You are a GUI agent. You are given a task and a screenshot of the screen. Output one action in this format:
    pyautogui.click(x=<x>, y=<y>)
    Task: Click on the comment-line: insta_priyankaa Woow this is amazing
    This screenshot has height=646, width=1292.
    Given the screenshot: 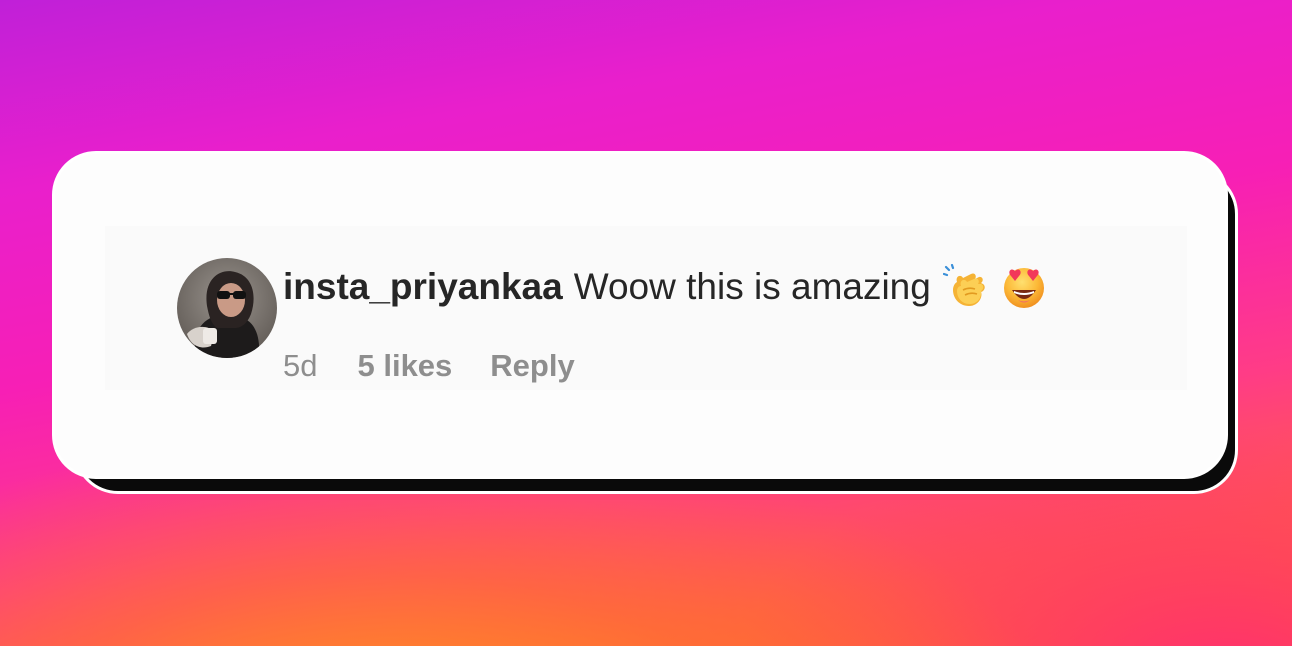 What is the action you would take?
    pyautogui.click(x=665, y=287)
    